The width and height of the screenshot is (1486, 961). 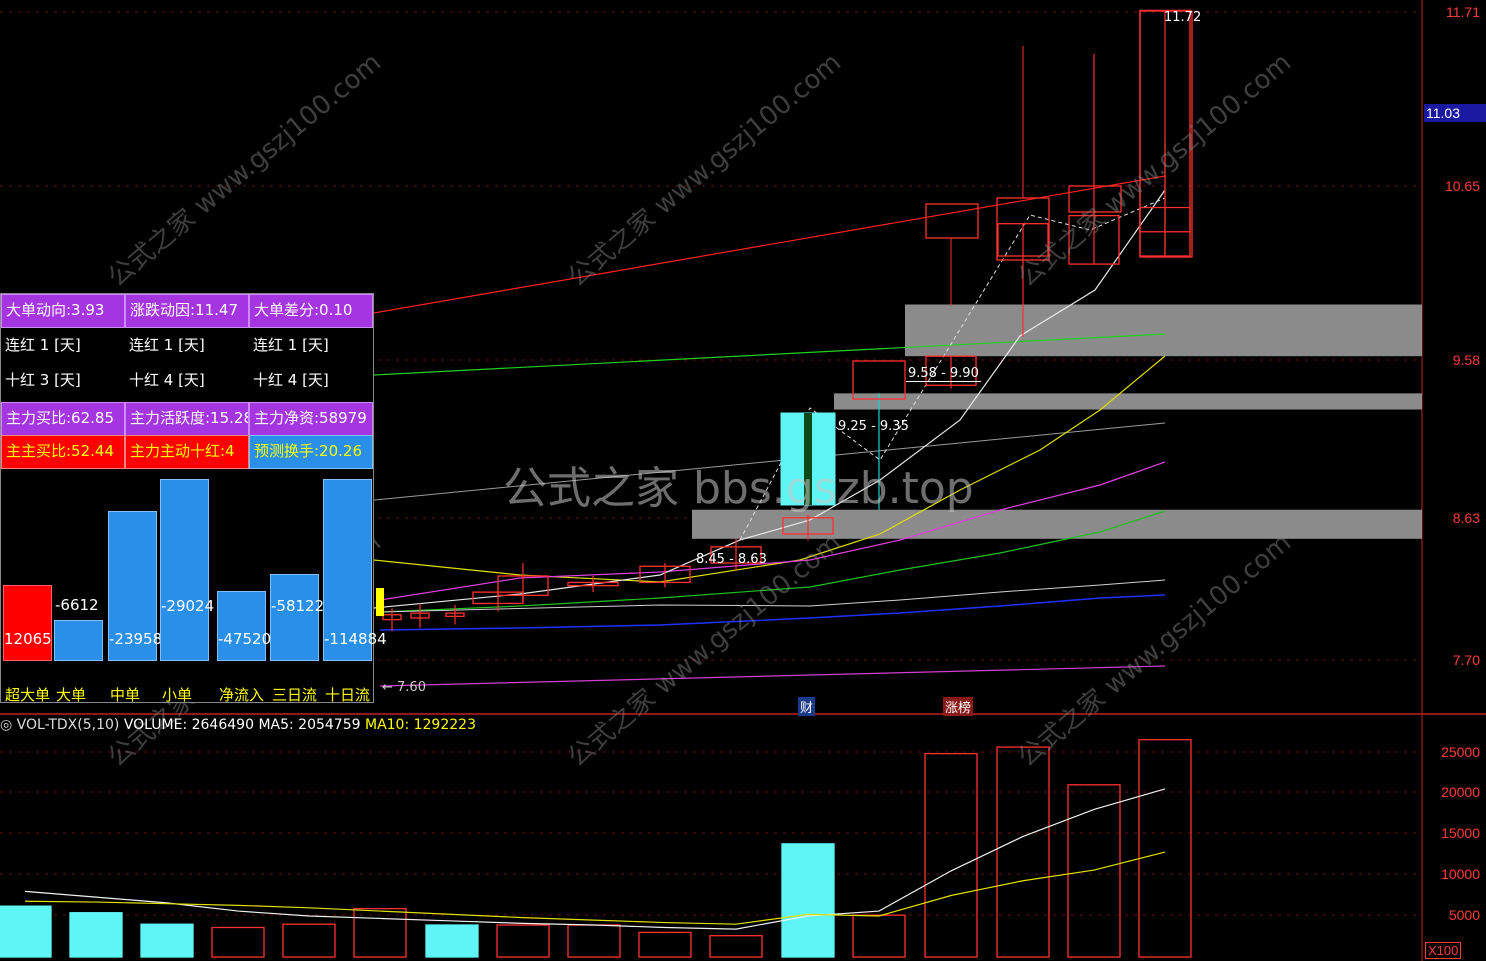 I want to click on money-flow-value: -23958, so click(x=136, y=639).